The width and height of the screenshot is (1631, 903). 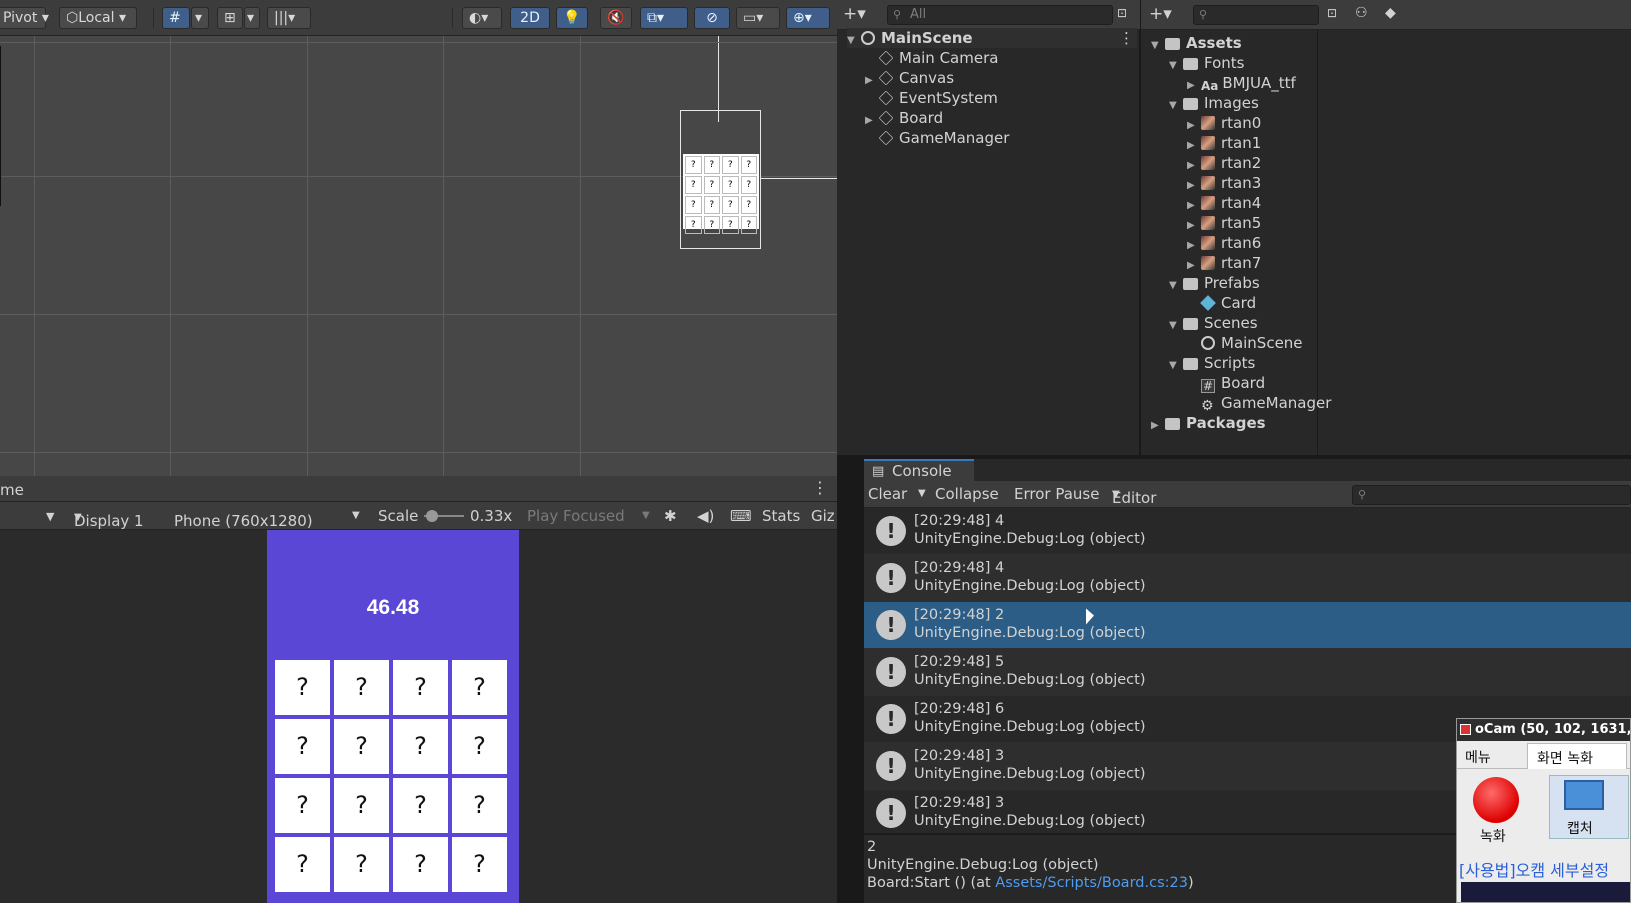 What do you see at coordinates (1259, 403) in the screenshot?
I see `project-item: ⚙ GameManager` at bounding box center [1259, 403].